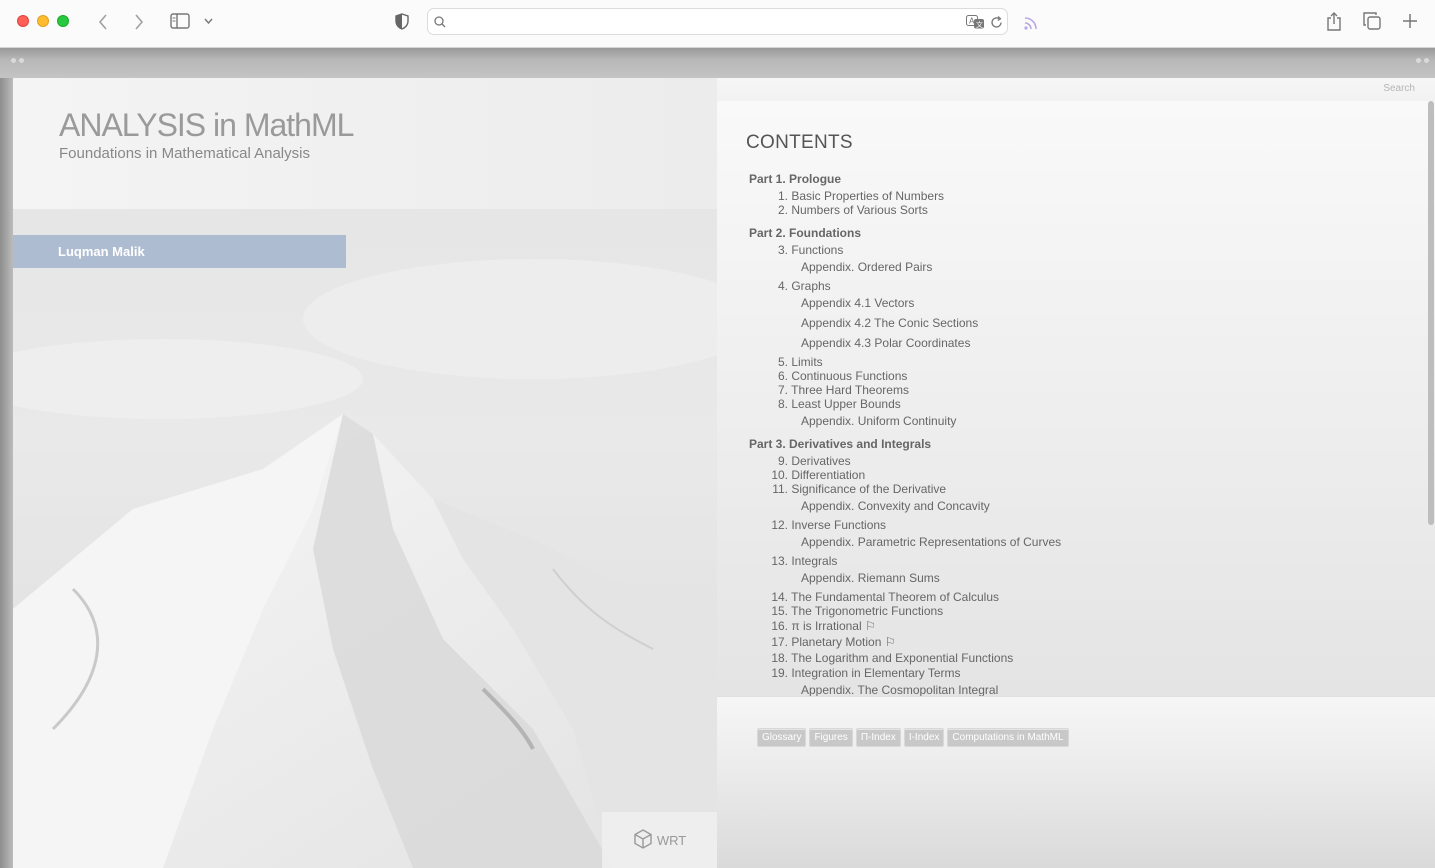 This screenshot has height=868, width=1435. I want to click on toc-chapter: 4. Graphs, so click(802, 286).